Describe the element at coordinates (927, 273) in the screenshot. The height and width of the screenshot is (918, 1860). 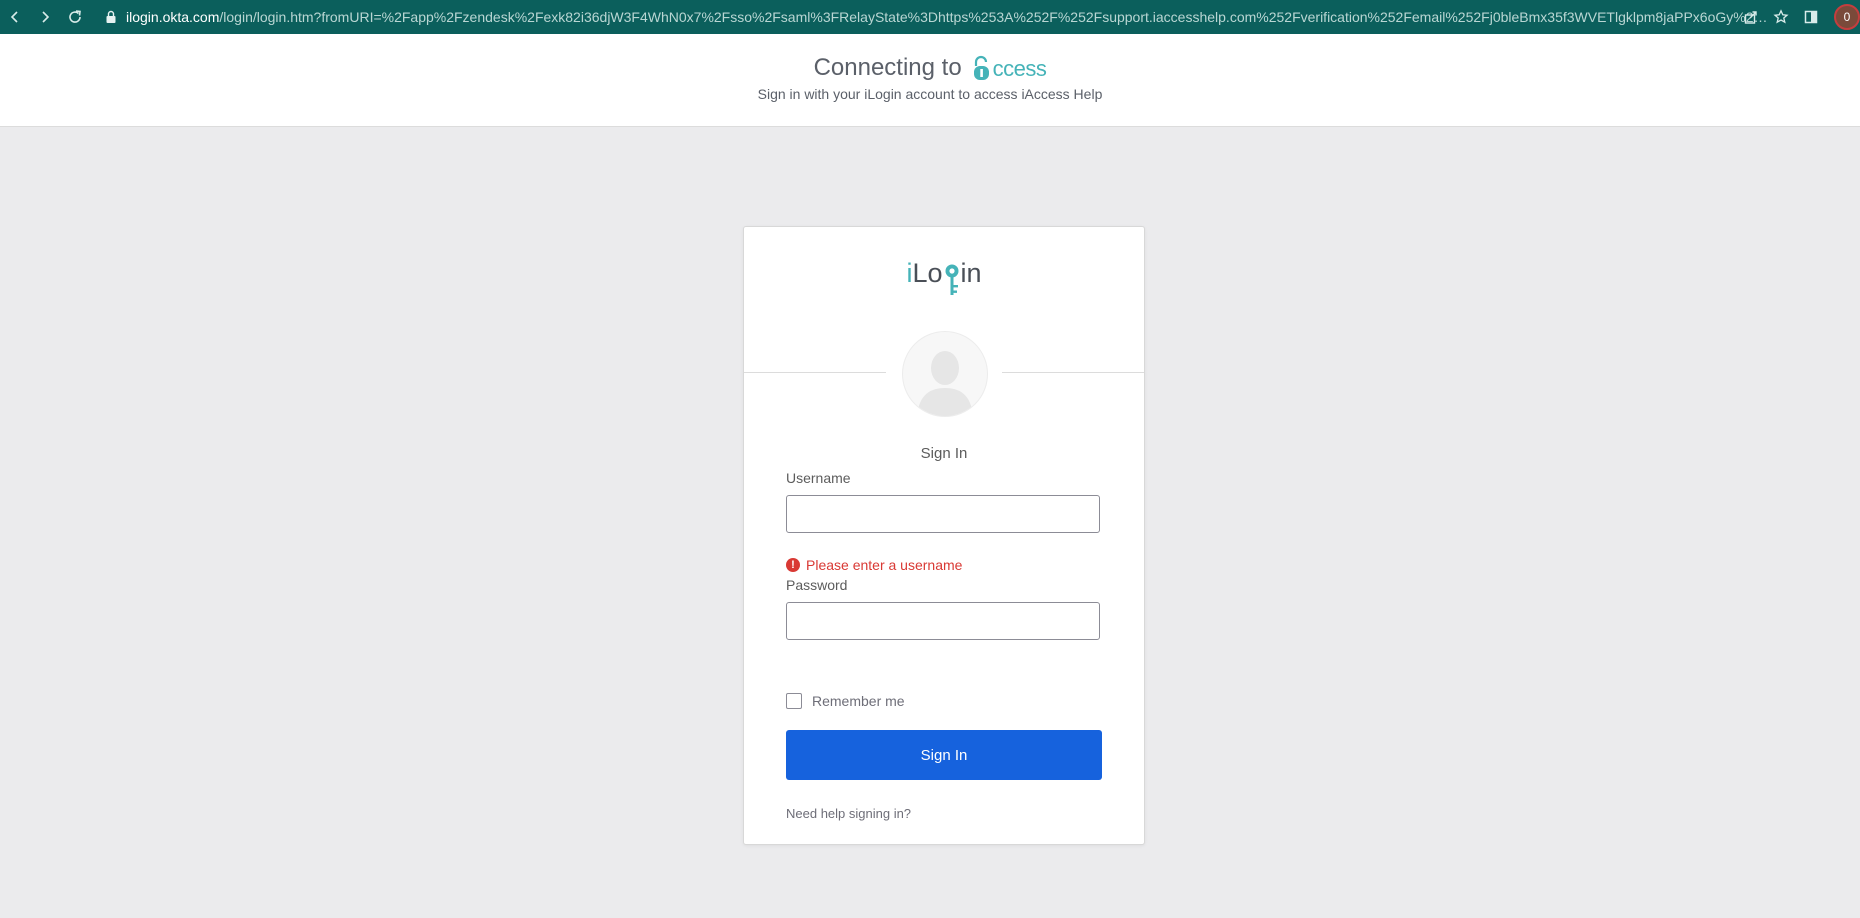
I see `logo-text-start: Lo` at that location.